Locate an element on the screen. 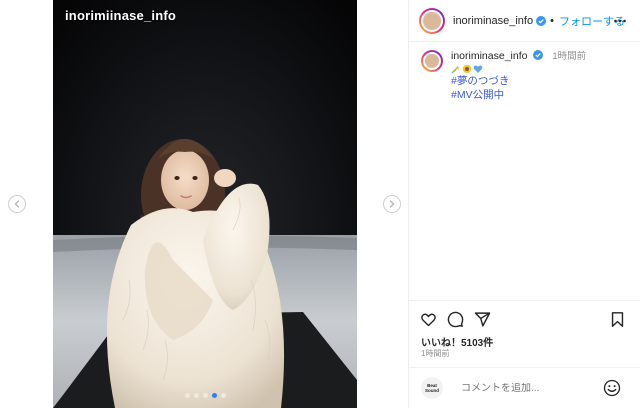 This screenshot has width=640, height=408. carousel-indicator is located at coordinates (205, 395).